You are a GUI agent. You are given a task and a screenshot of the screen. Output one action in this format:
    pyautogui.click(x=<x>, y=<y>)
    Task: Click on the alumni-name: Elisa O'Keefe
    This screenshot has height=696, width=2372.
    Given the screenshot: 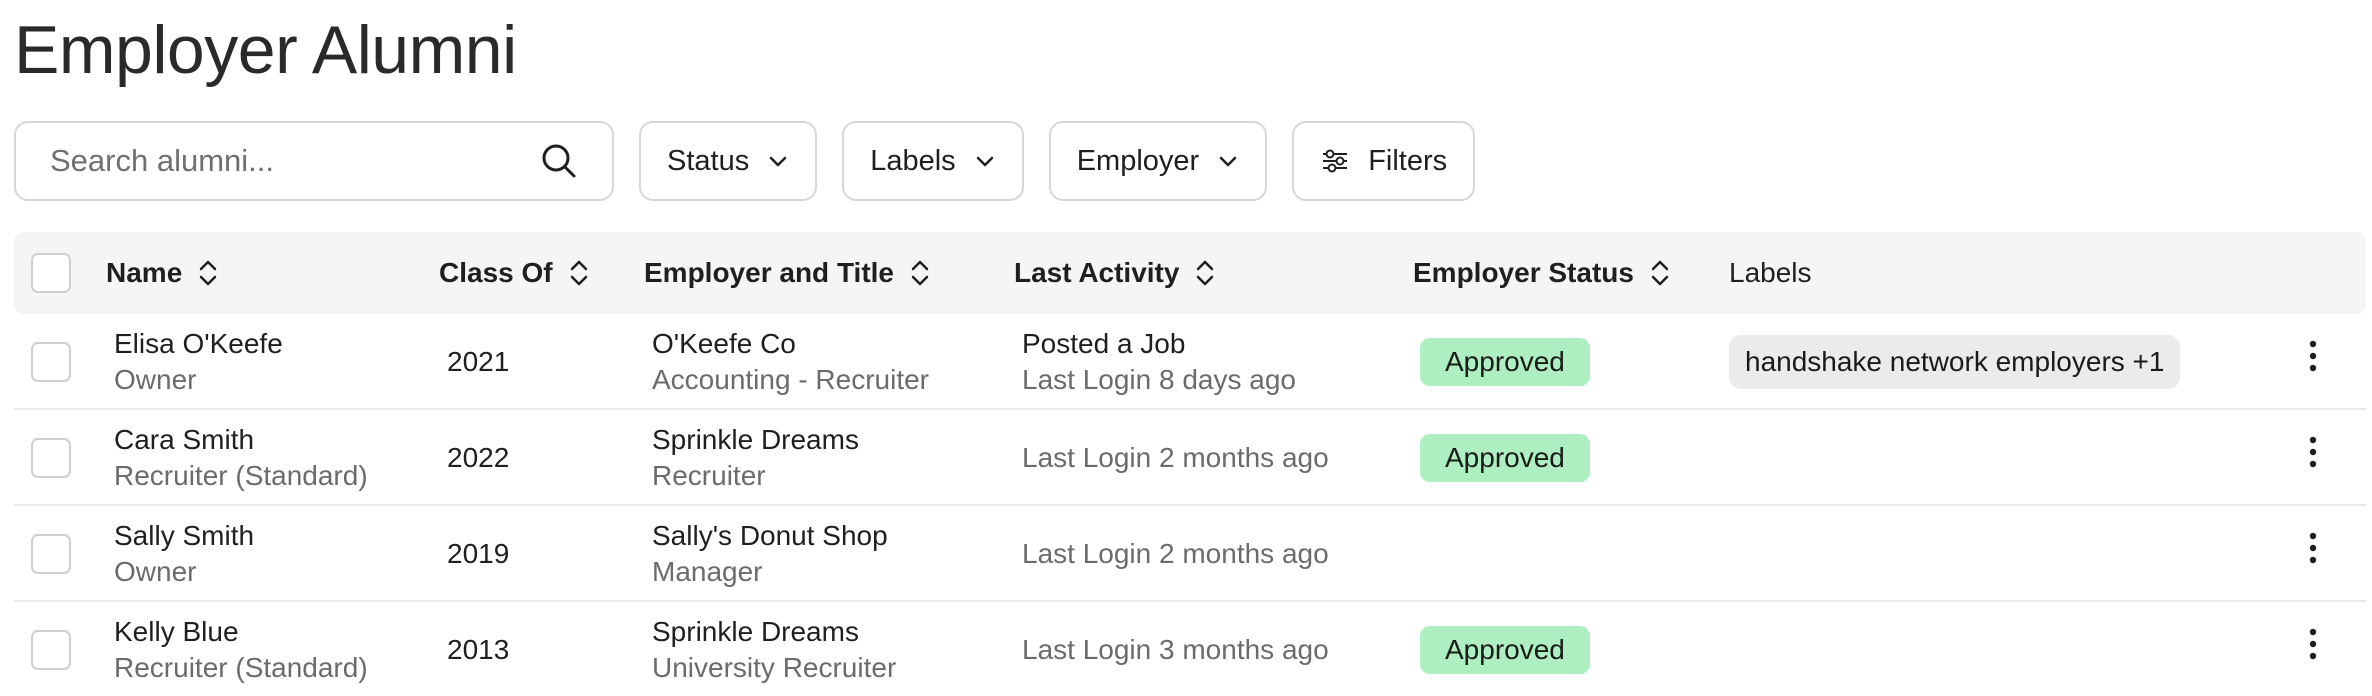 What is the action you would take?
    pyautogui.click(x=198, y=344)
    